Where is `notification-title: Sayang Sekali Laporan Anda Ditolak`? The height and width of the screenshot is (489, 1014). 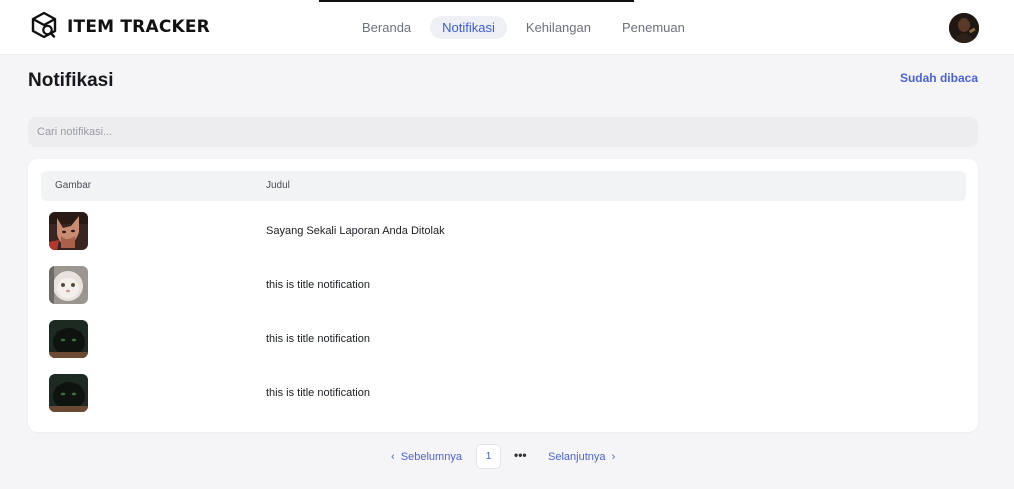
notification-title: Sayang Sekali Laporan Anda Ditolak is located at coordinates (355, 231).